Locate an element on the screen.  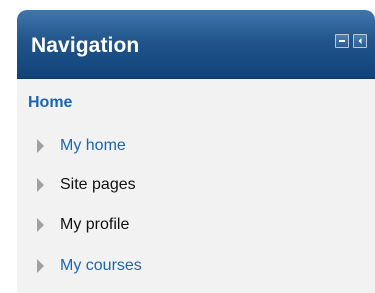
nav-item-label: Site pages is located at coordinates (98, 185).